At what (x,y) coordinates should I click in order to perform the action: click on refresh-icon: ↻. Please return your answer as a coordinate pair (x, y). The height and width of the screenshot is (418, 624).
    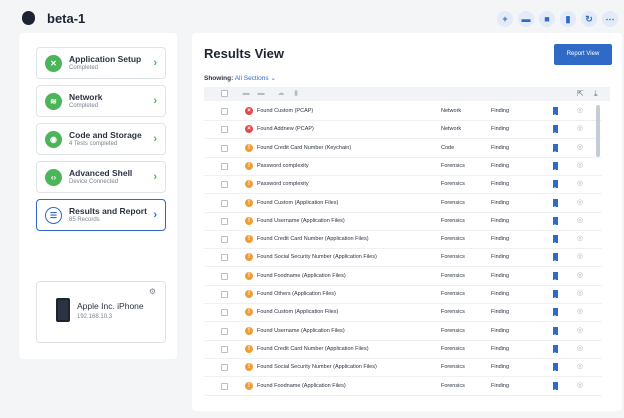
    Looking at the image, I should click on (589, 19).